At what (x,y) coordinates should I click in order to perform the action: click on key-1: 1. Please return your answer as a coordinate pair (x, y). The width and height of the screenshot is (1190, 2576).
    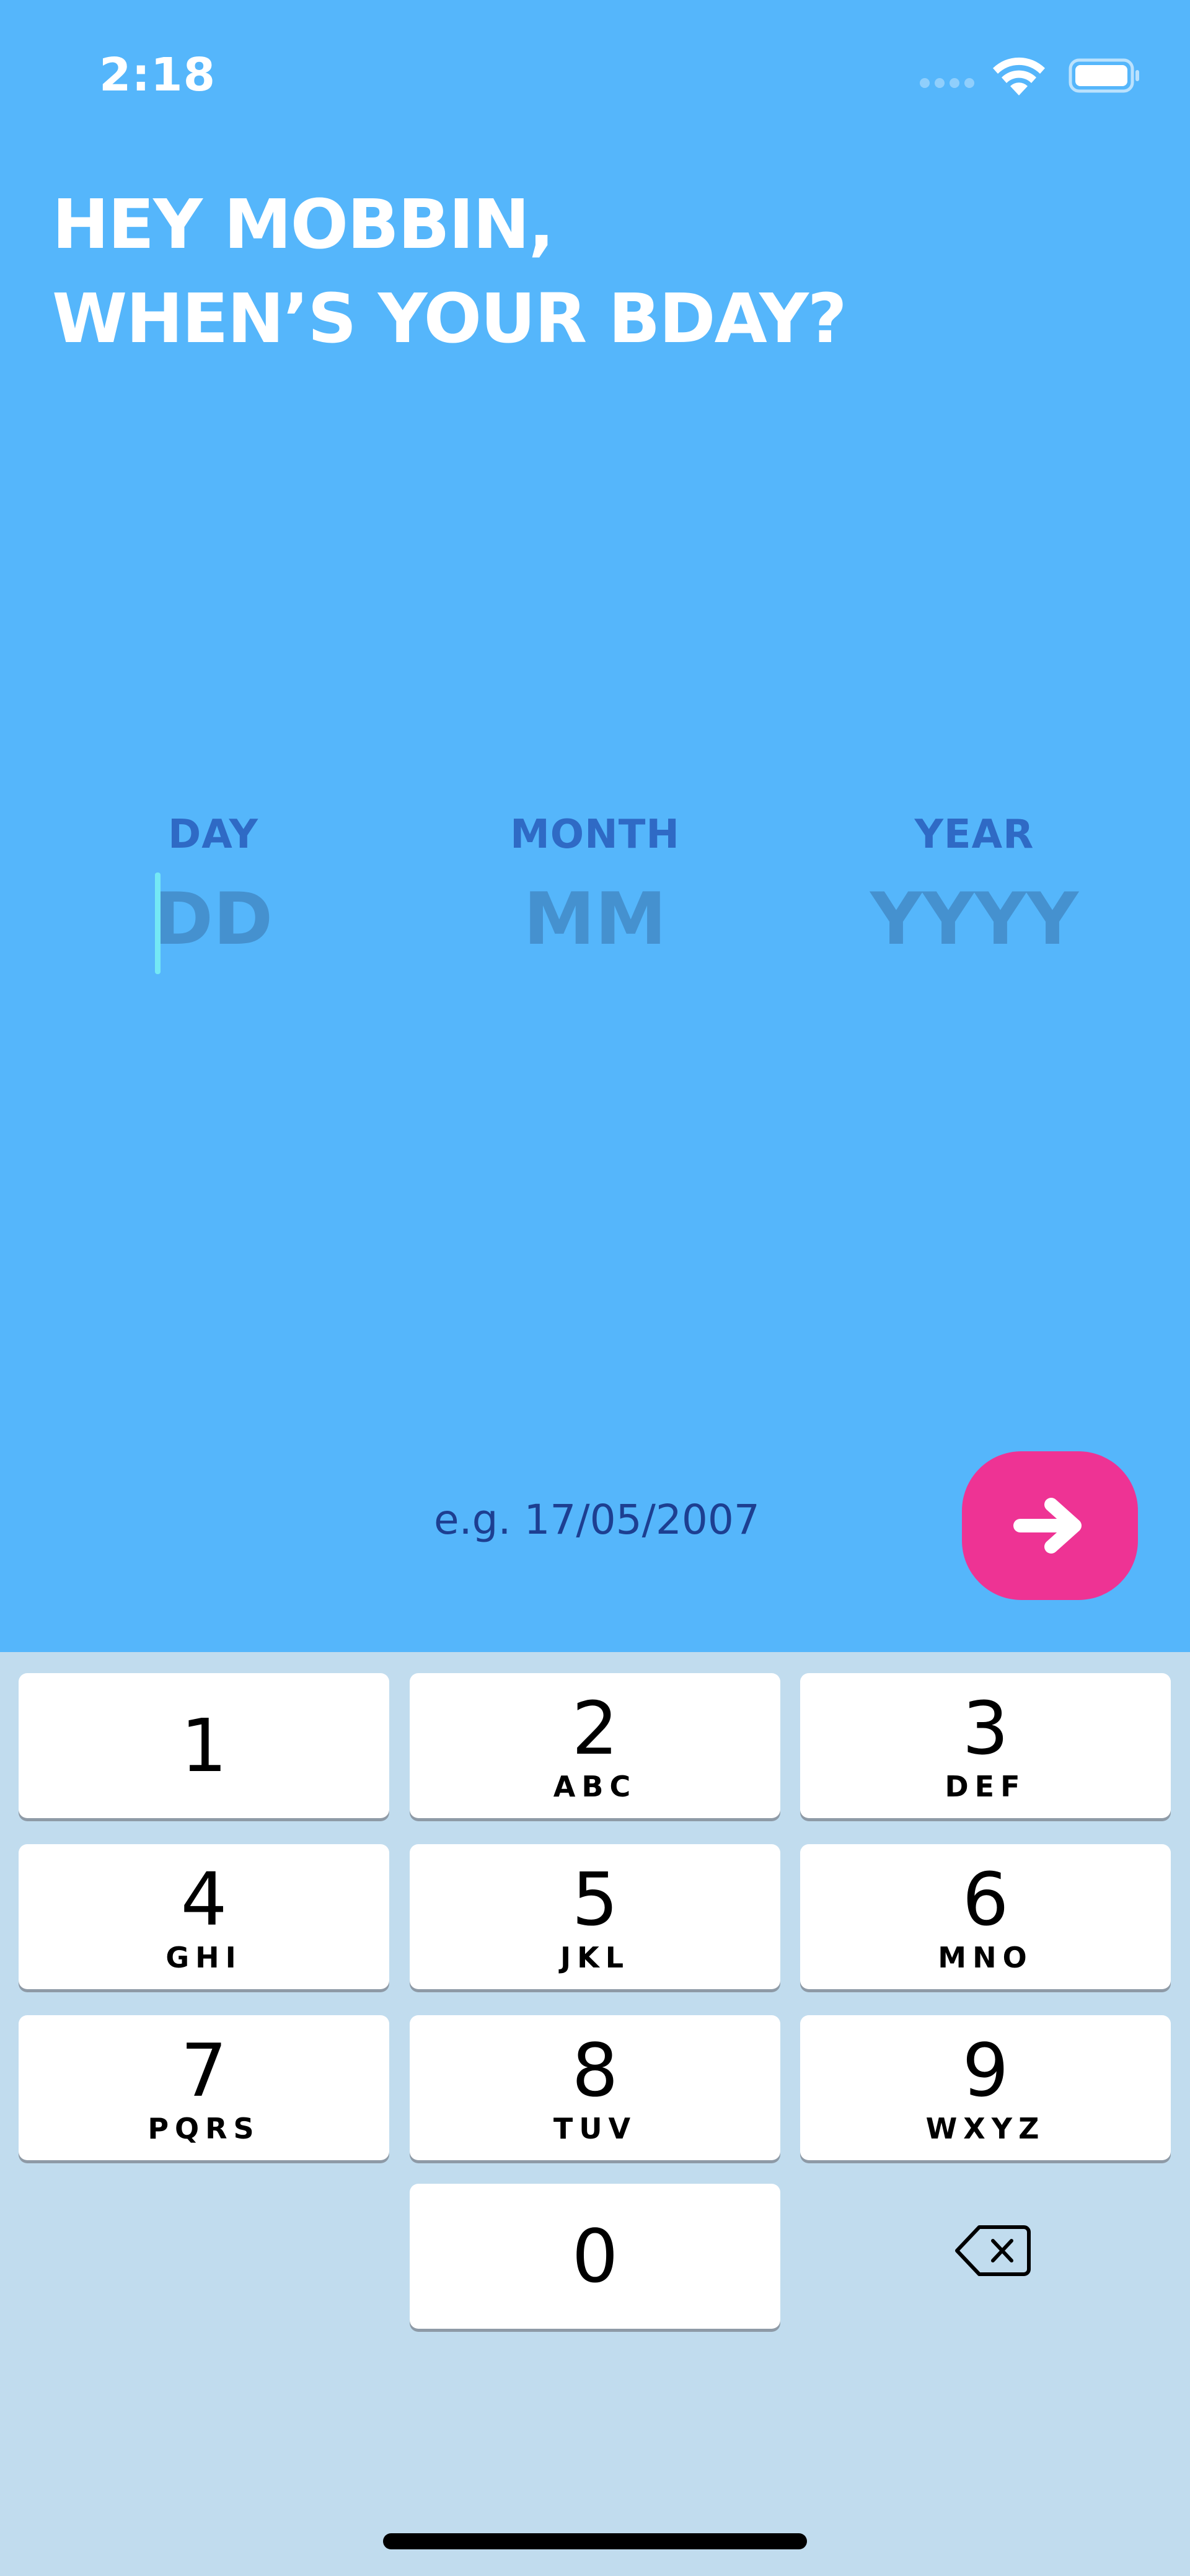
    Looking at the image, I should click on (204, 1746).